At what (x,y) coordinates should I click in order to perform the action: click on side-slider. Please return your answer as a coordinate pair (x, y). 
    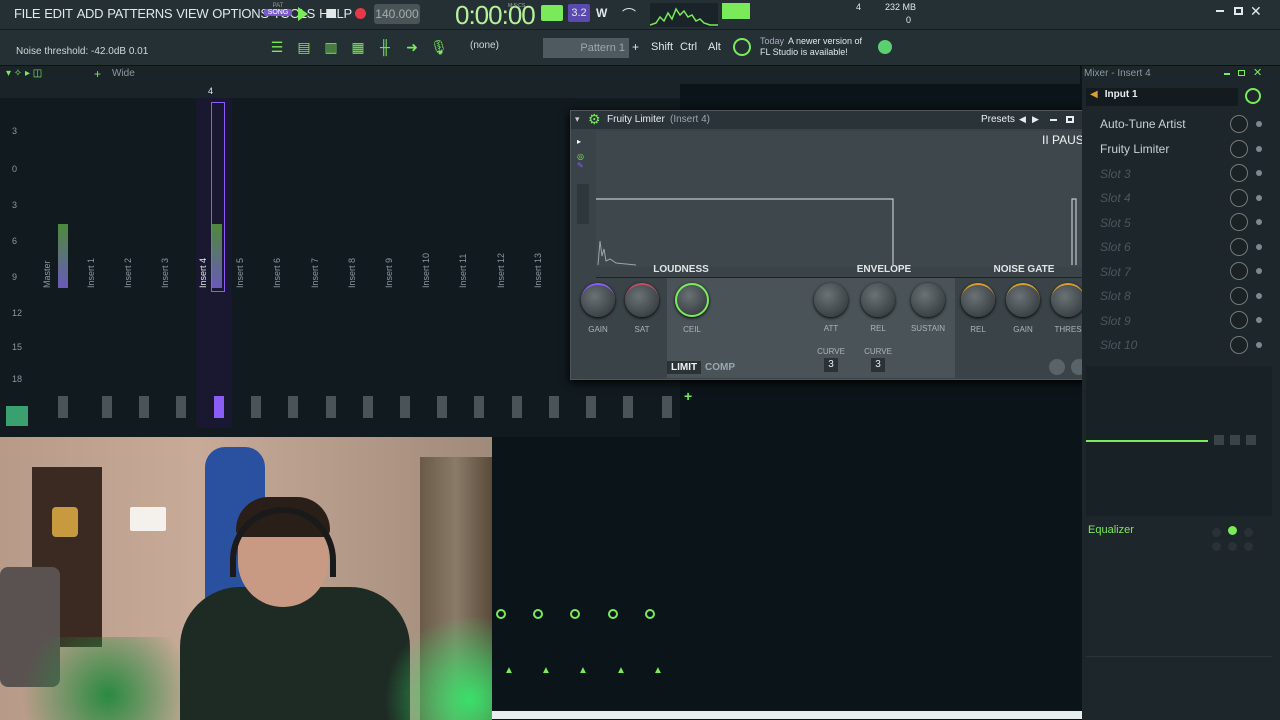
    Looking at the image, I should click on (583, 204).